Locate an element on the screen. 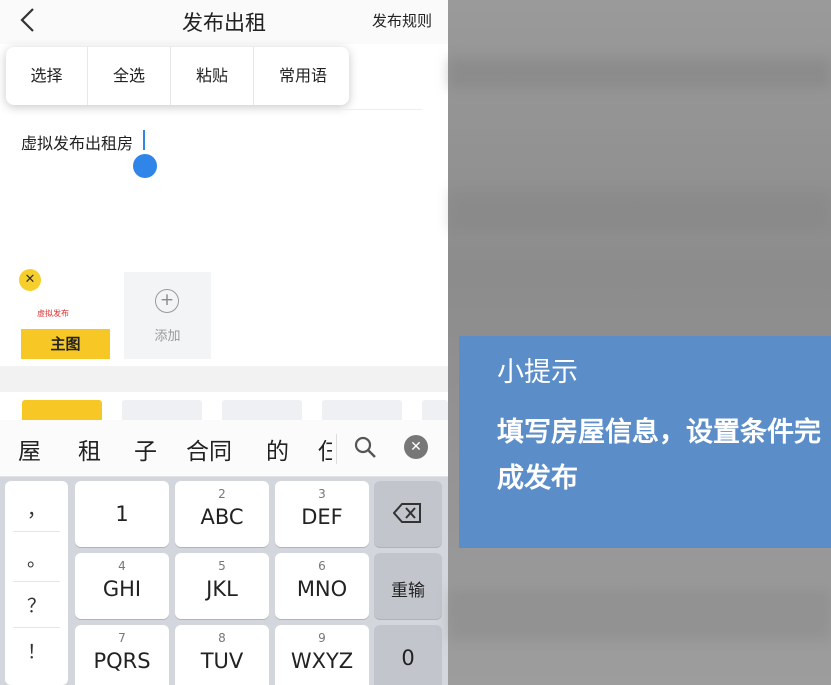 The image size is (831, 685). key-number: 5 is located at coordinates (222, 566).